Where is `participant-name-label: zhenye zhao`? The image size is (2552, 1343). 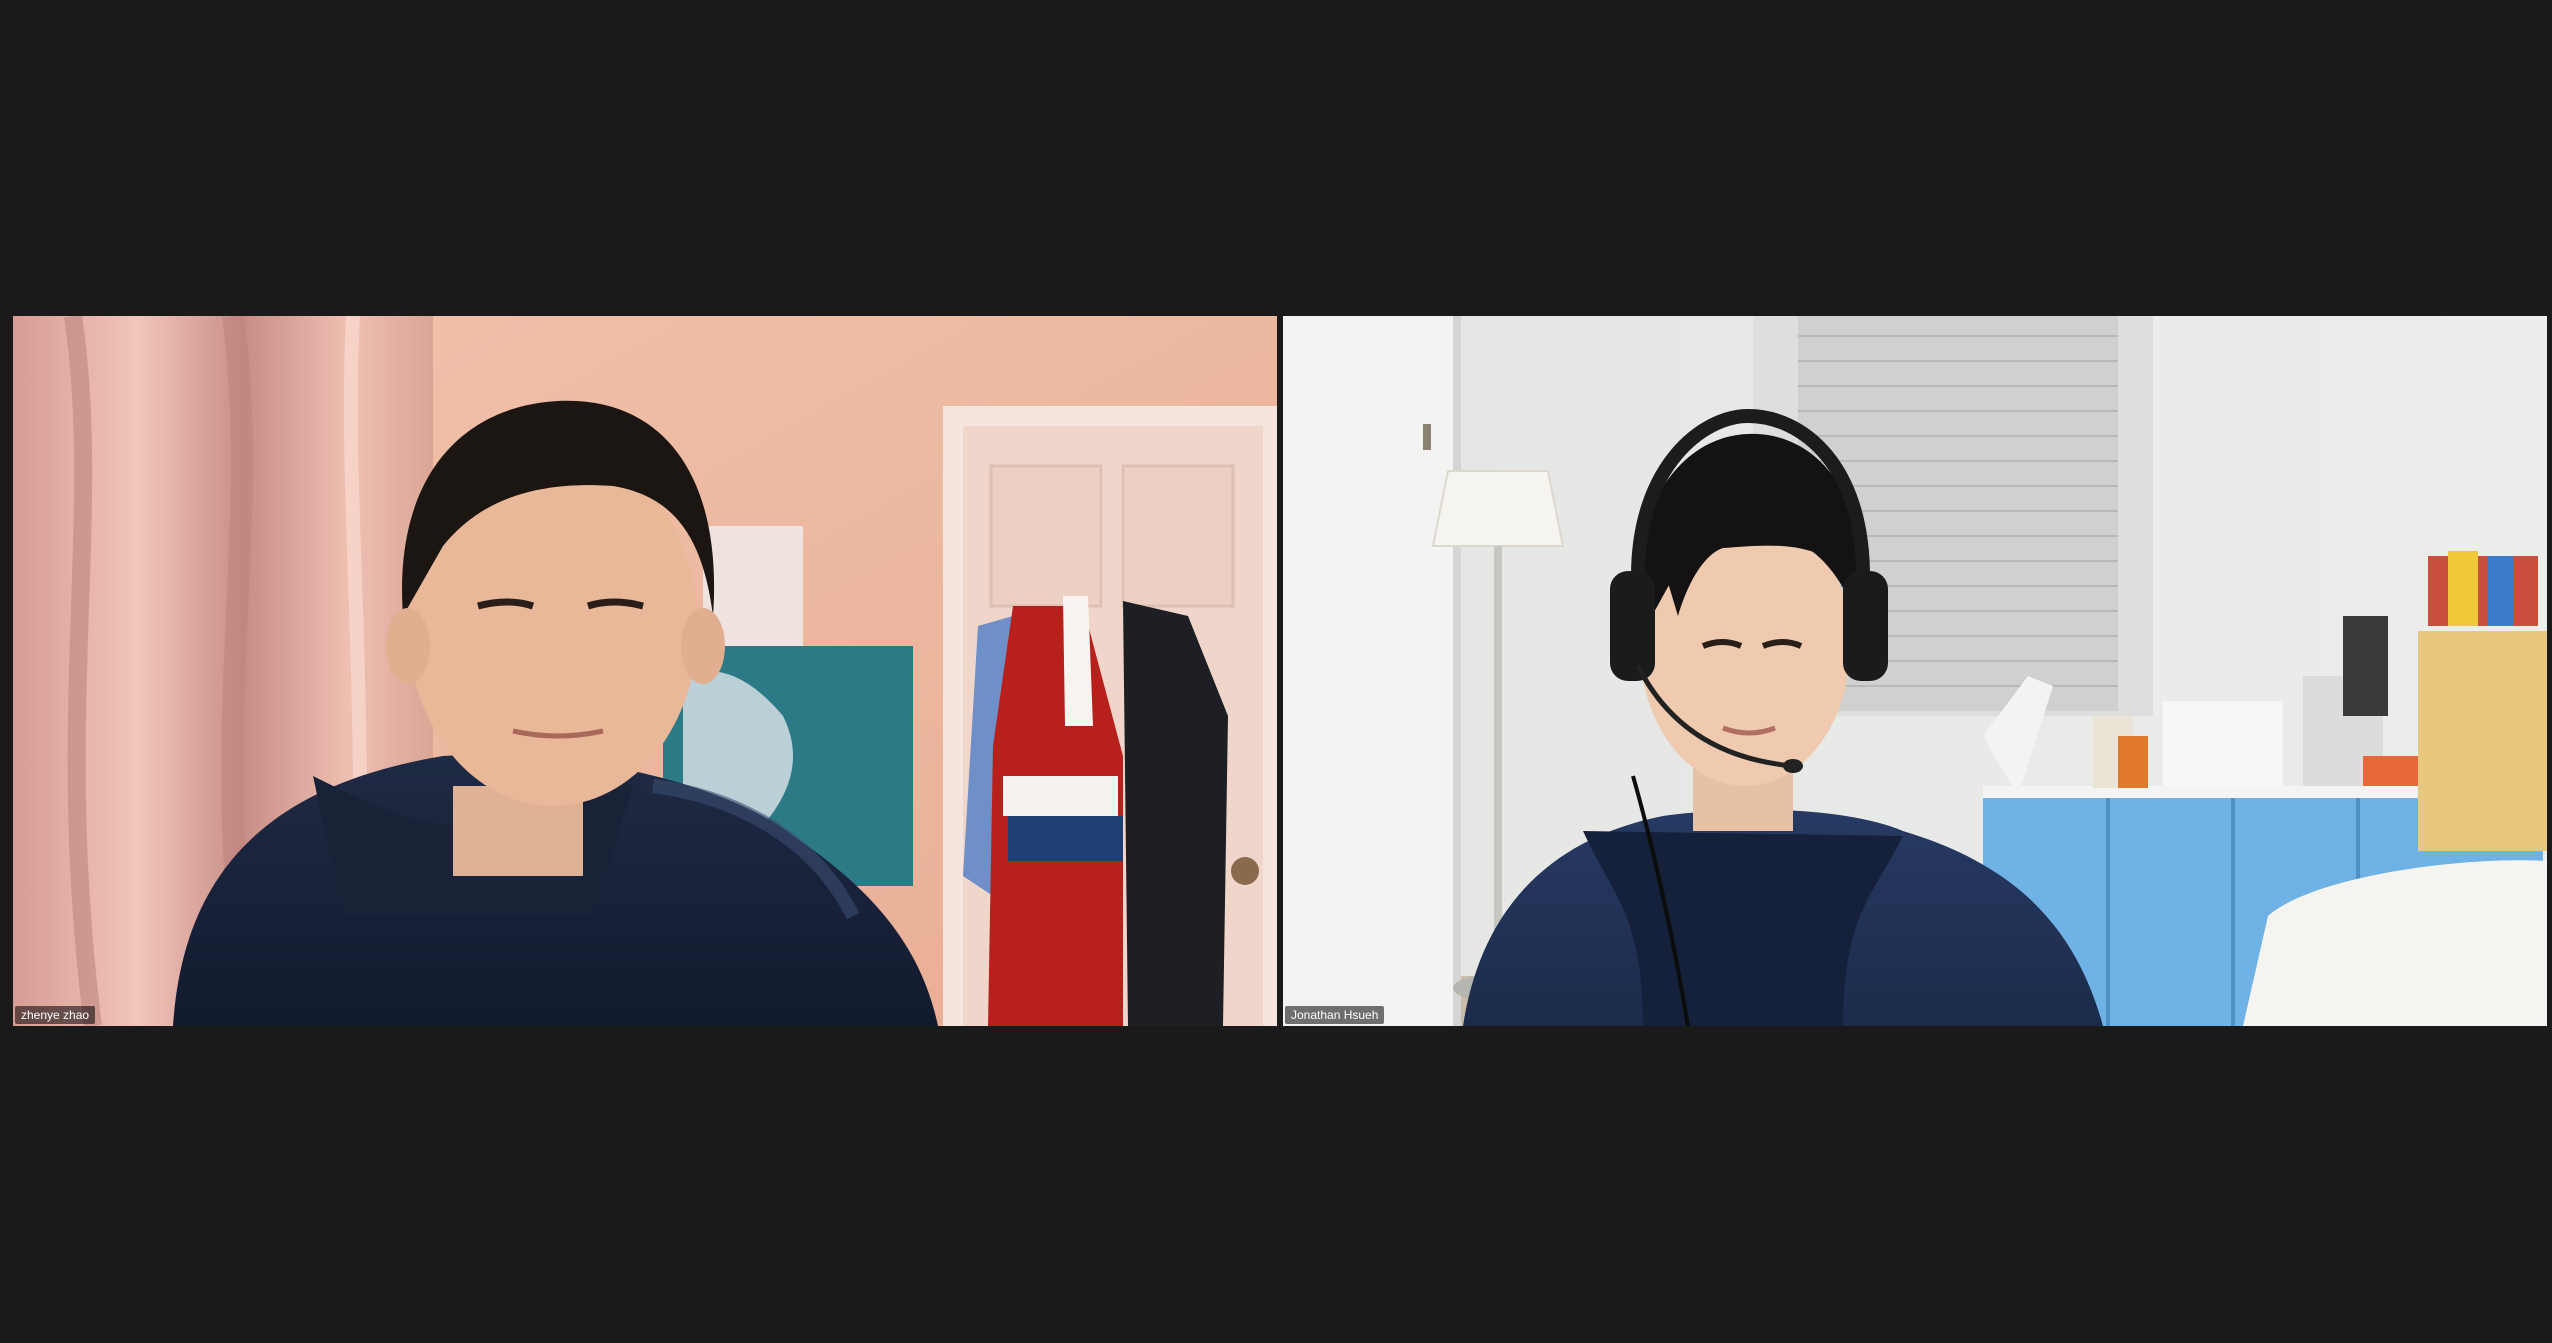
participant-name-label: zhenye zhao is located at coordinates (55, 1015).